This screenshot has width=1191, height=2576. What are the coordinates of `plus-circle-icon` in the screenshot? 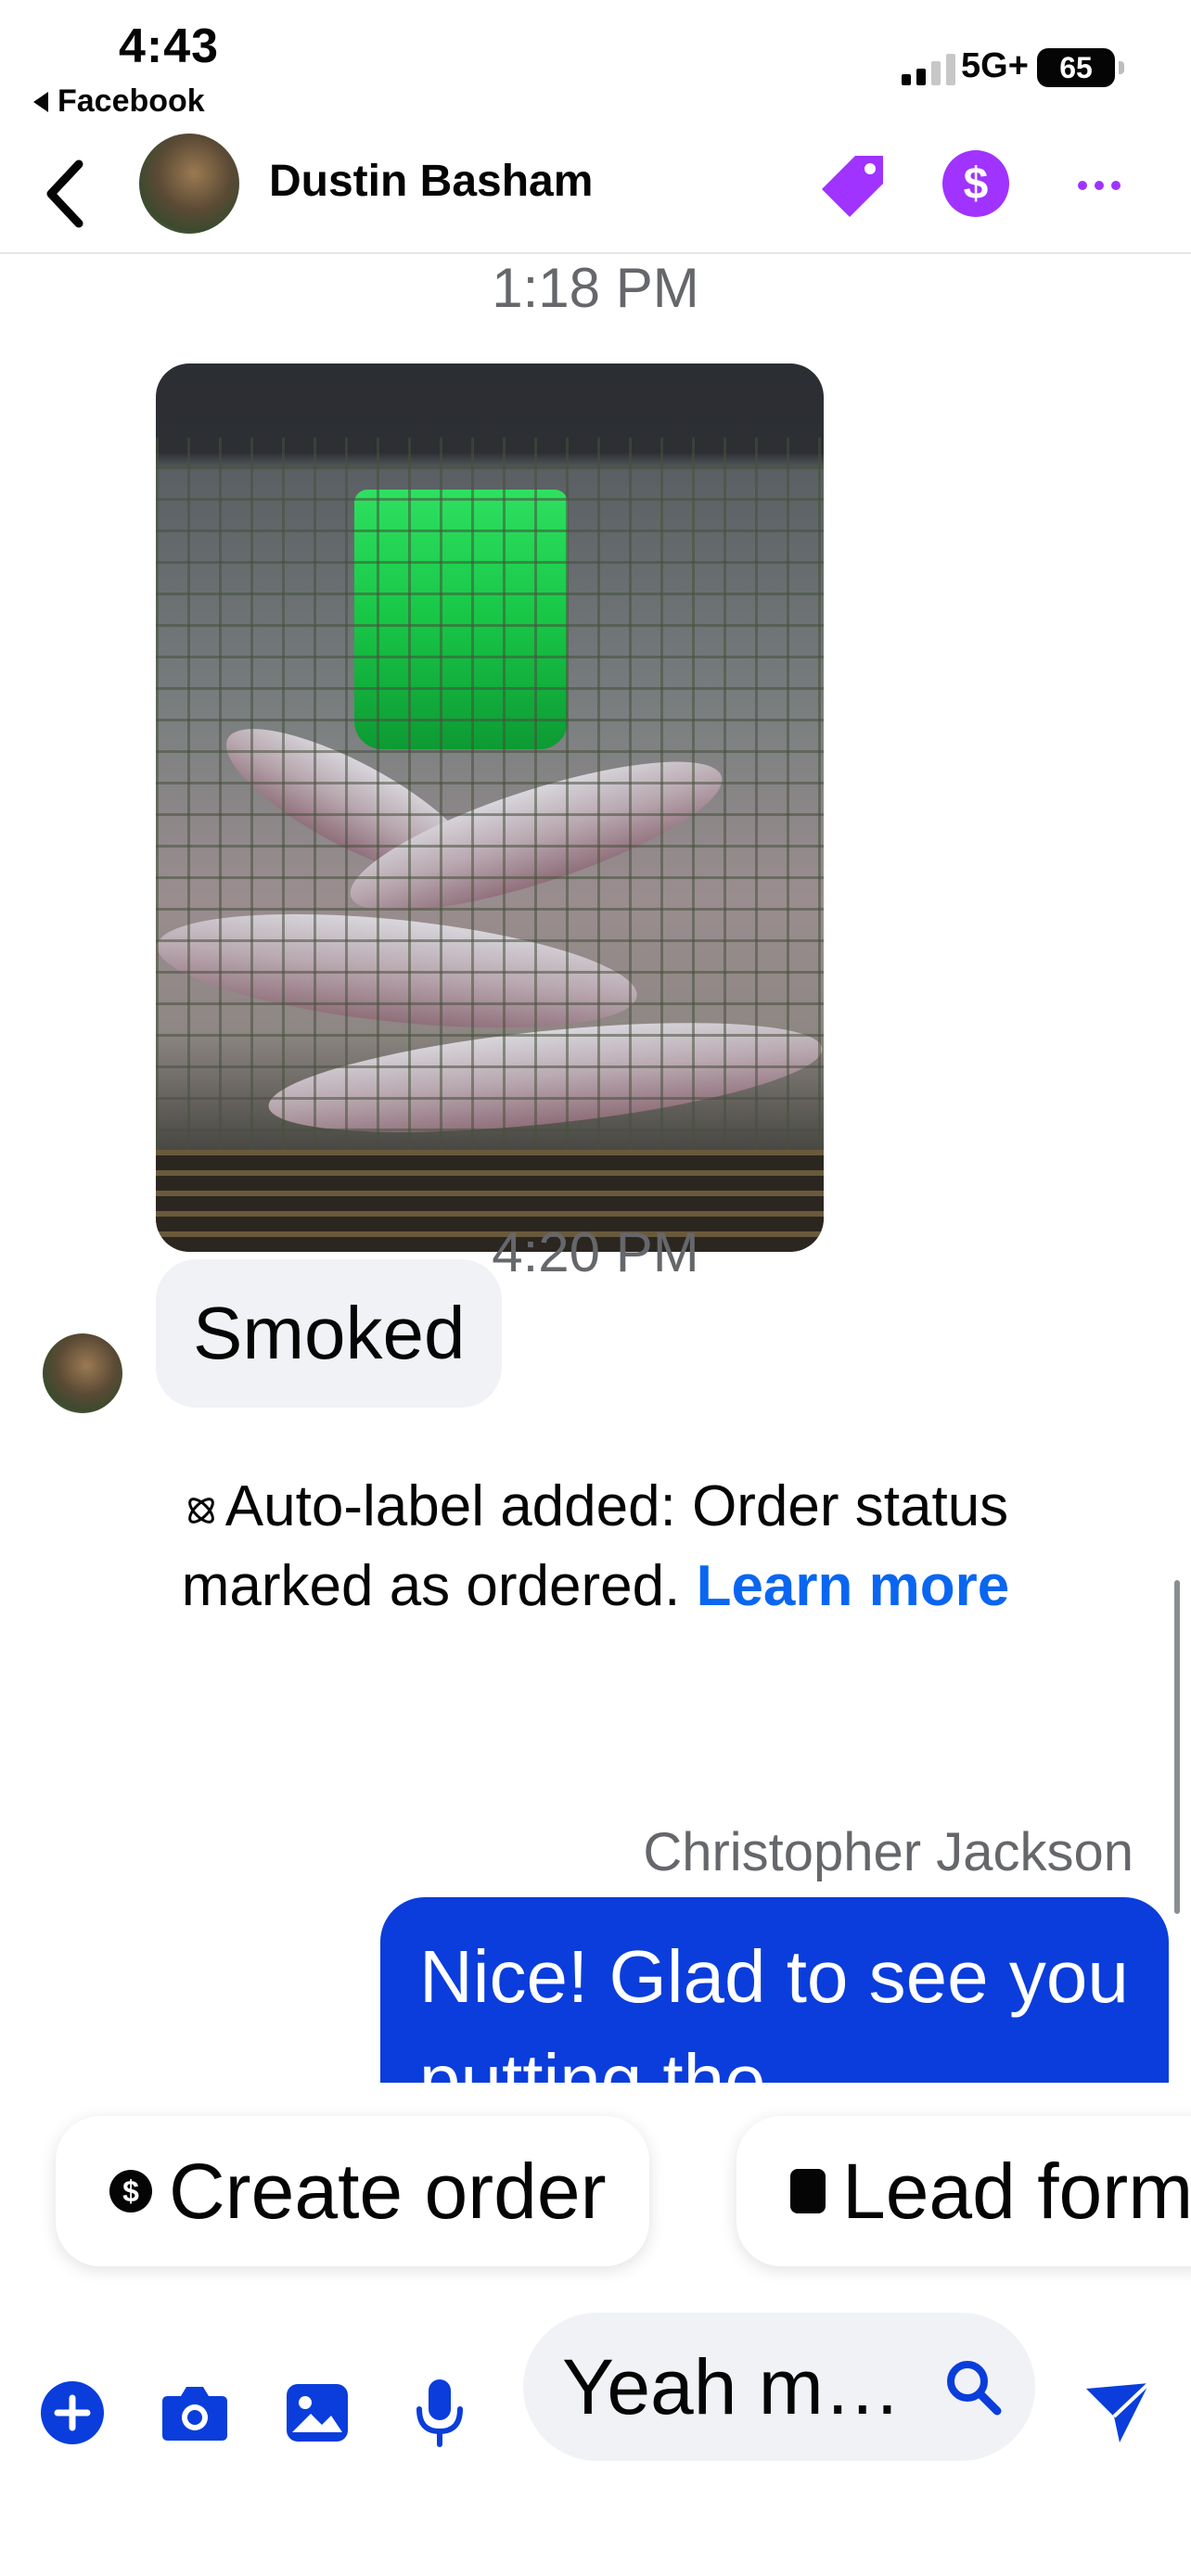 It's located at (72, 2412).